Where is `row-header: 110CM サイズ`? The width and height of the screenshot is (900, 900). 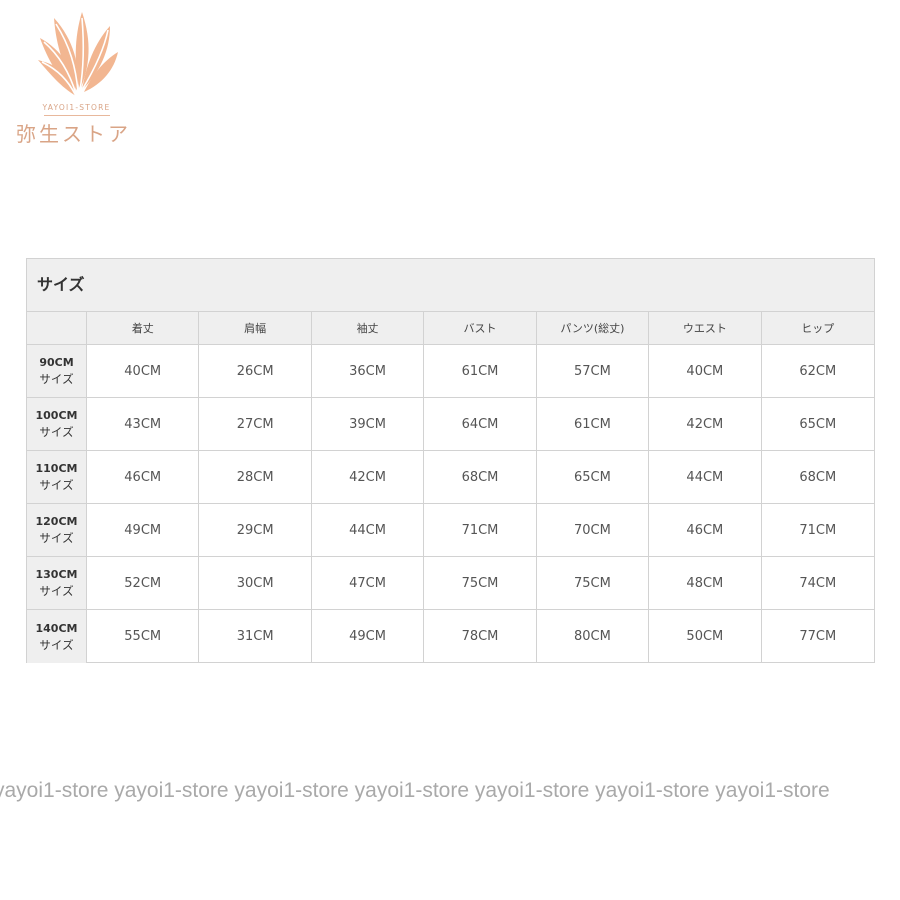 row-header: 110CM サイズ is located at coordinates (57, 477).